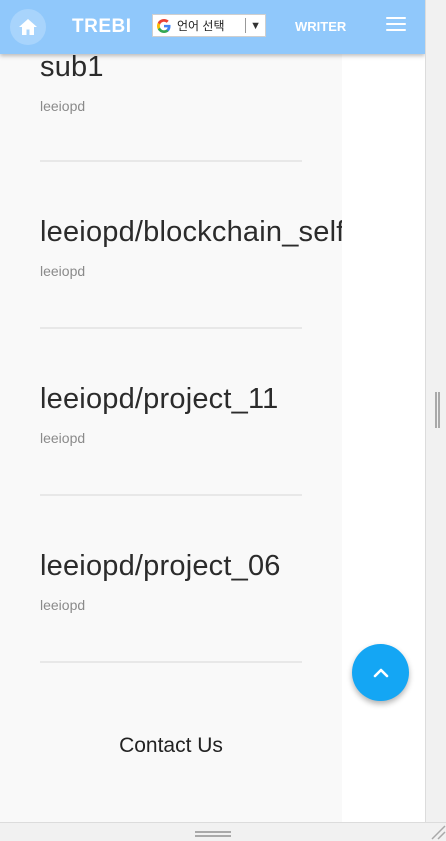 The image size is (446, 841). I want to click on dropdown-arrow-icon: ▼, so click(255, 25).